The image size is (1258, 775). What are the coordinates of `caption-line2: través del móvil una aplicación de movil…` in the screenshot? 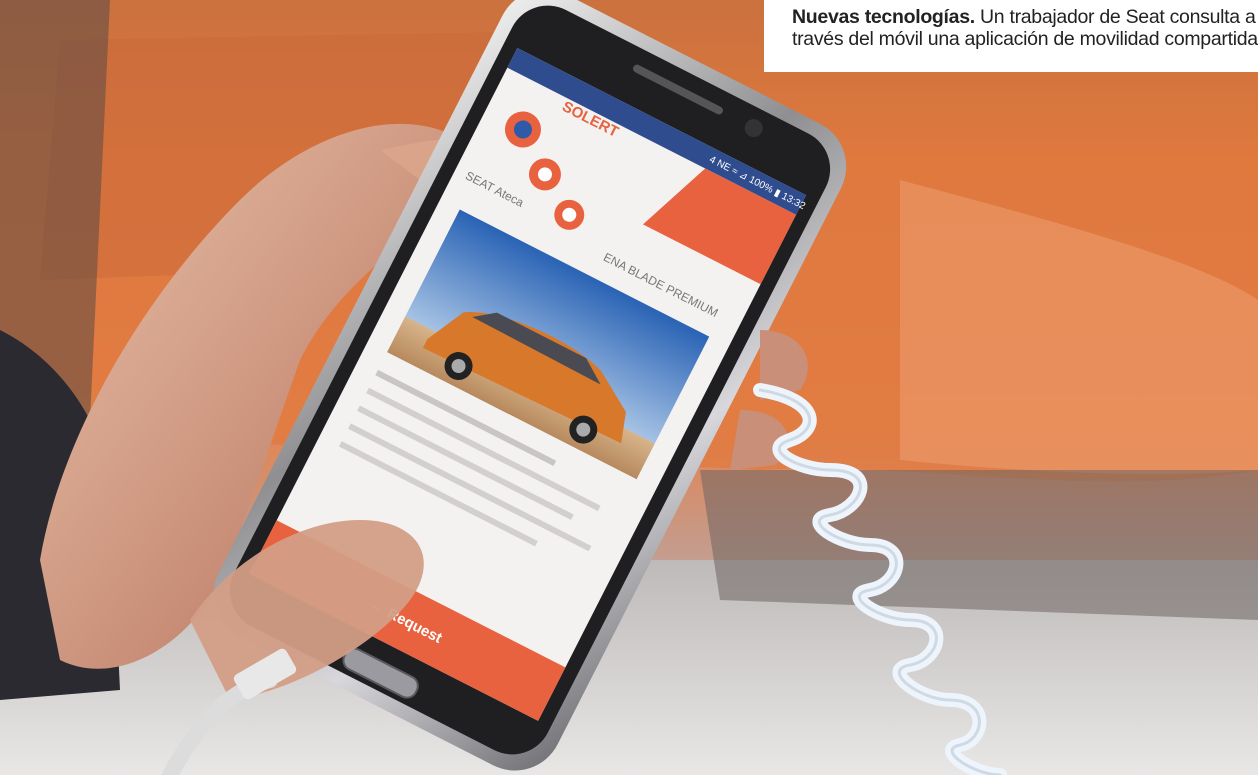 It's located at (1025, 39).